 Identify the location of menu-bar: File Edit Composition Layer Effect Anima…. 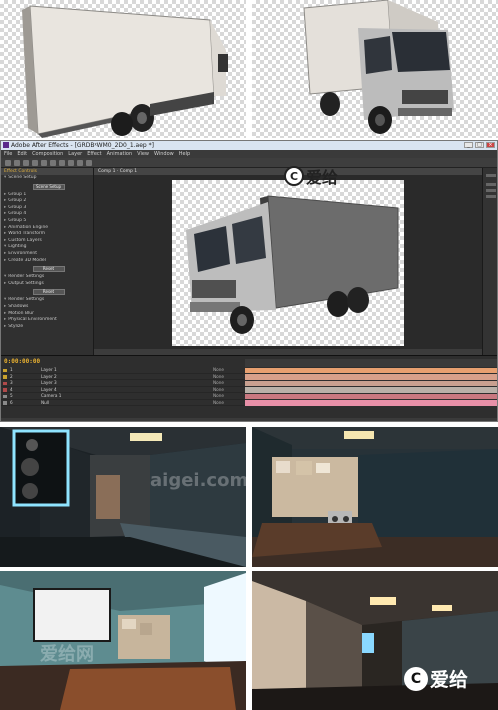
(249, 154).